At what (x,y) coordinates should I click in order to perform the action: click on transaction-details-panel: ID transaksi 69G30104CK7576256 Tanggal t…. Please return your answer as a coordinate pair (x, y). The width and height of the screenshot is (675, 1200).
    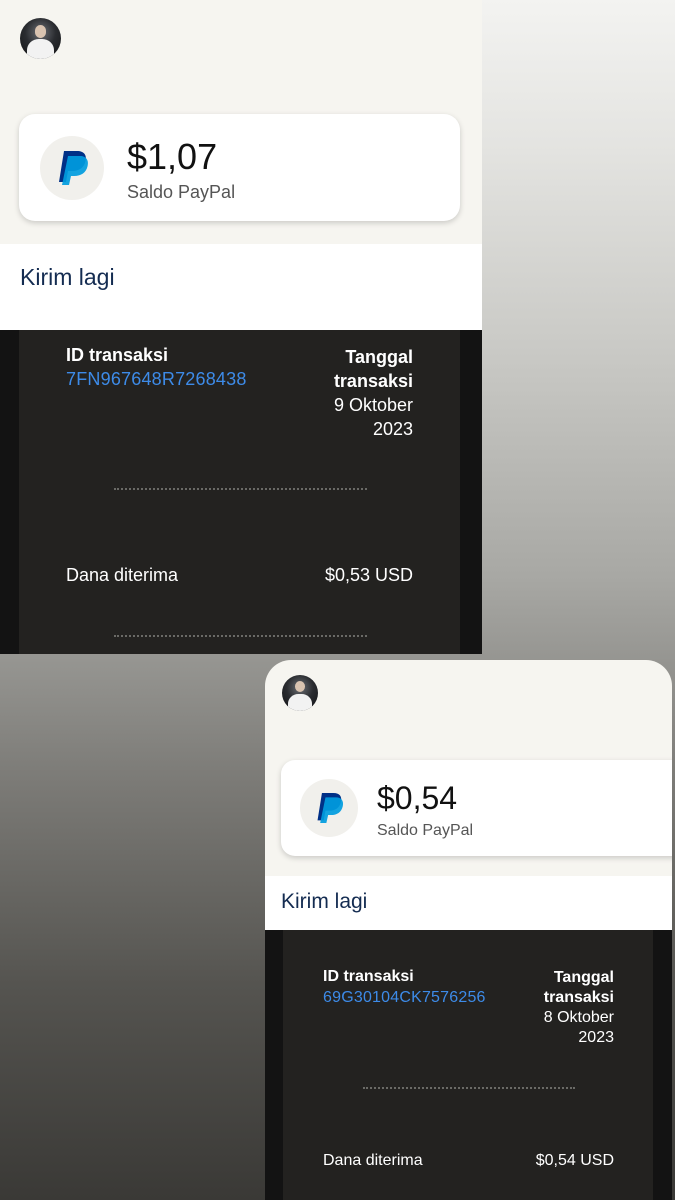
    Looking at the image, I should click on (468, 1065).